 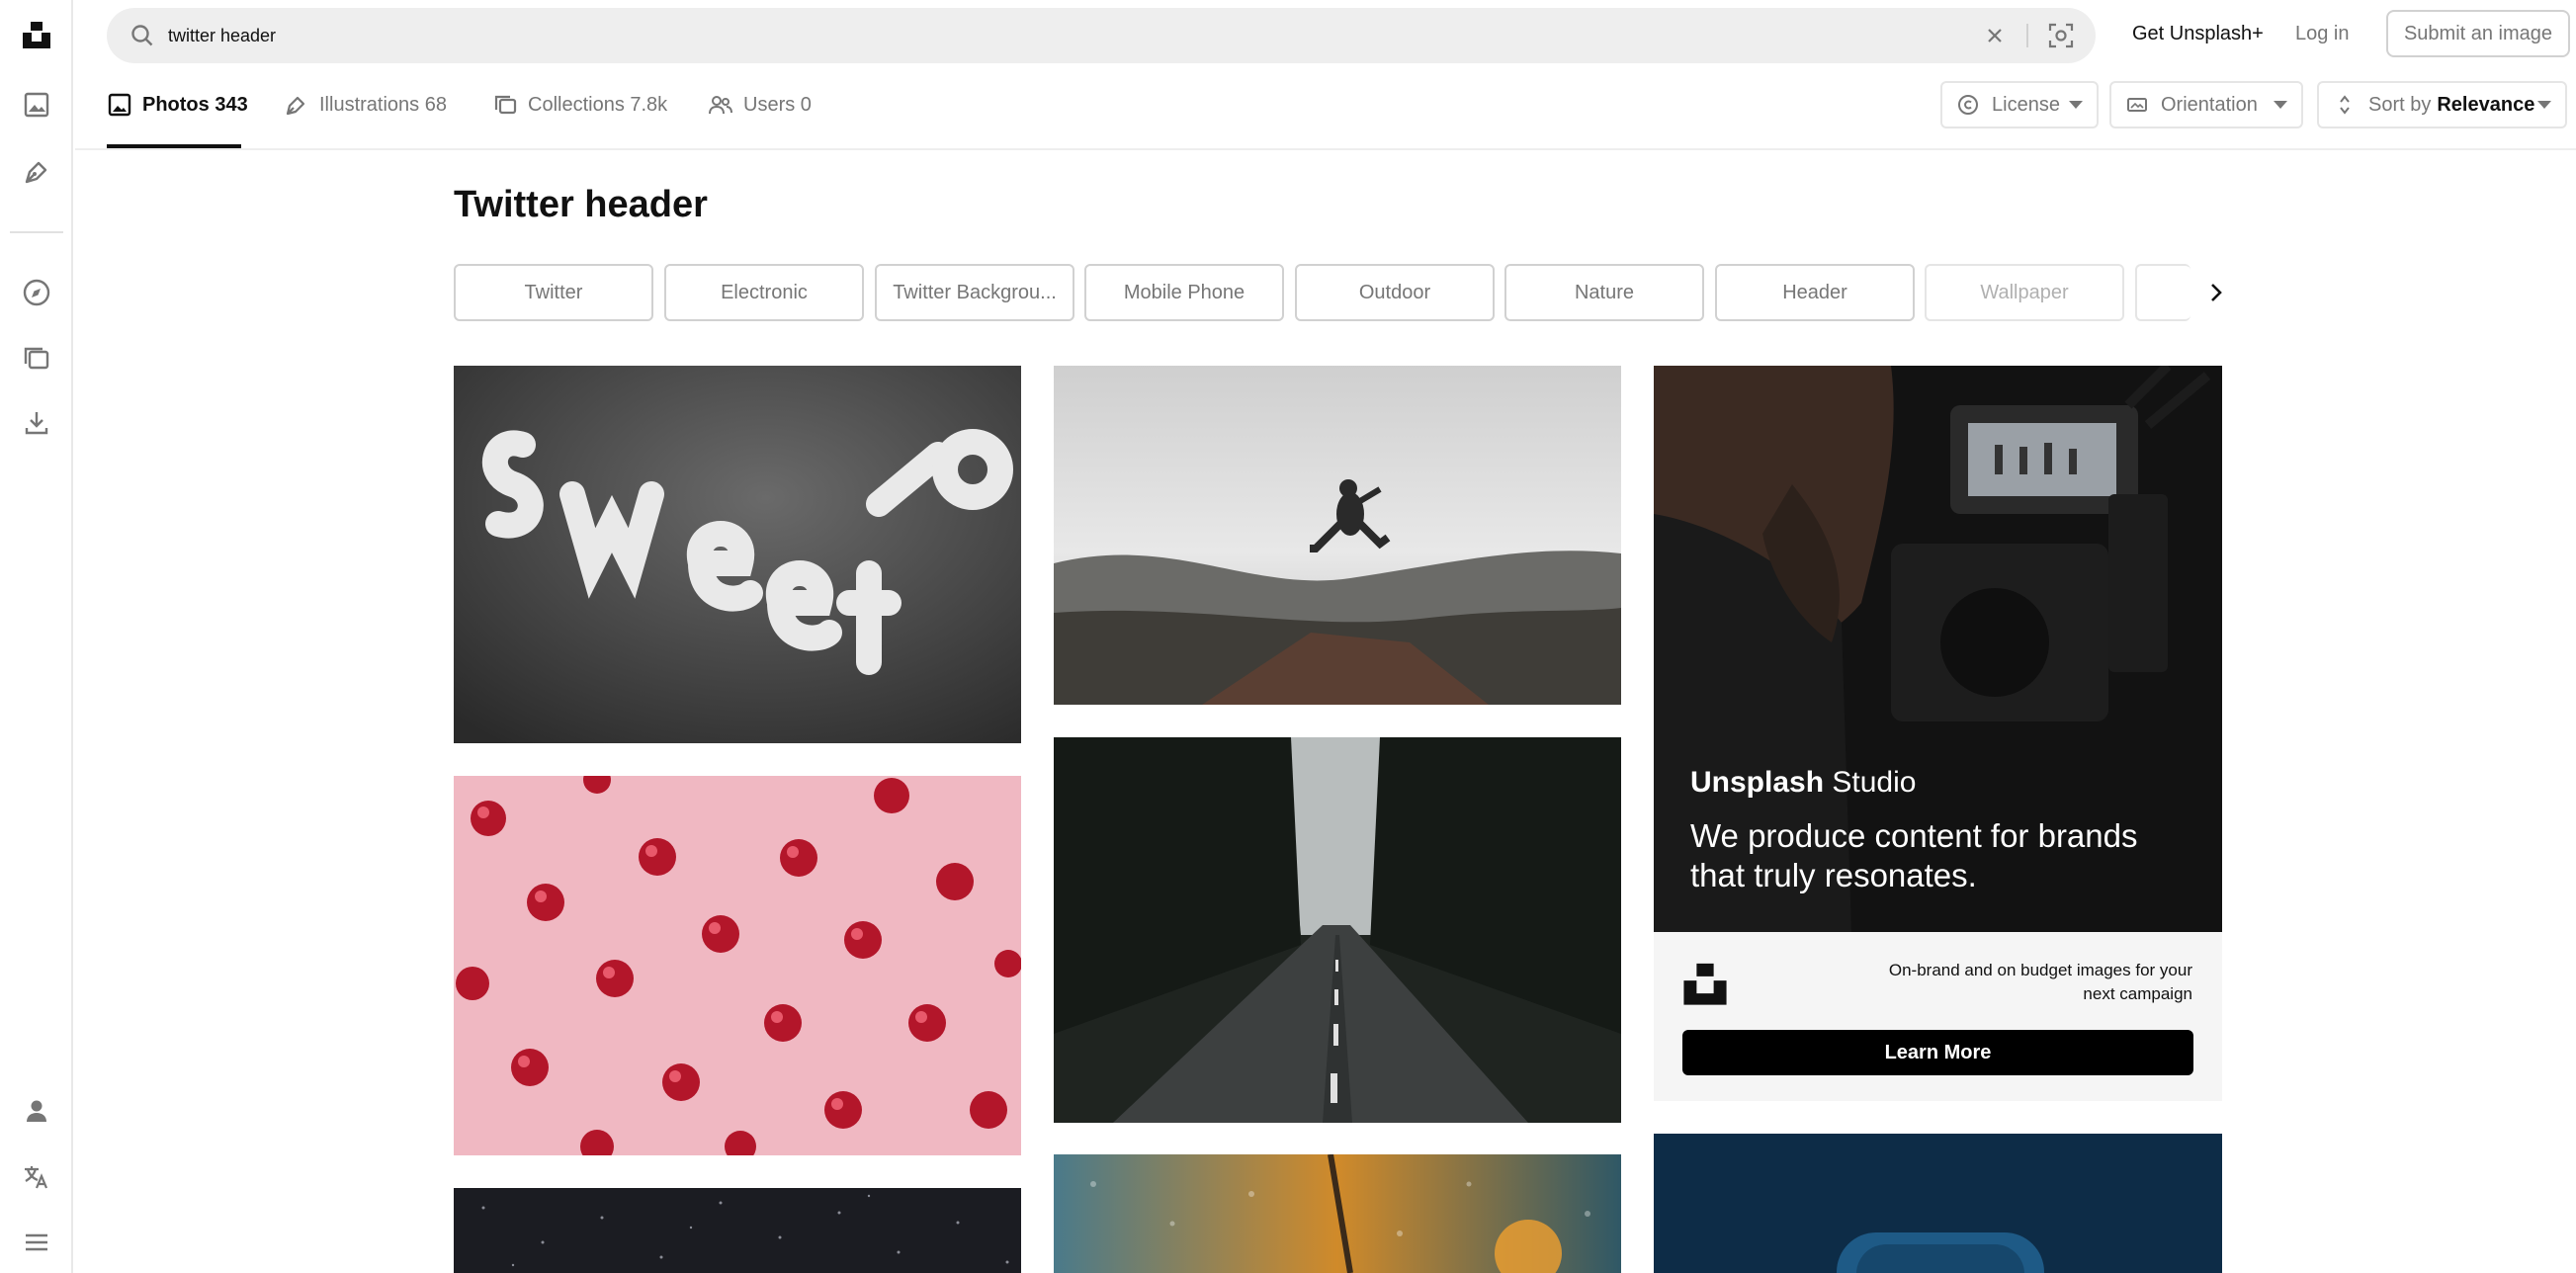 I want to click on rail-divider, so click(x=36, y=232).